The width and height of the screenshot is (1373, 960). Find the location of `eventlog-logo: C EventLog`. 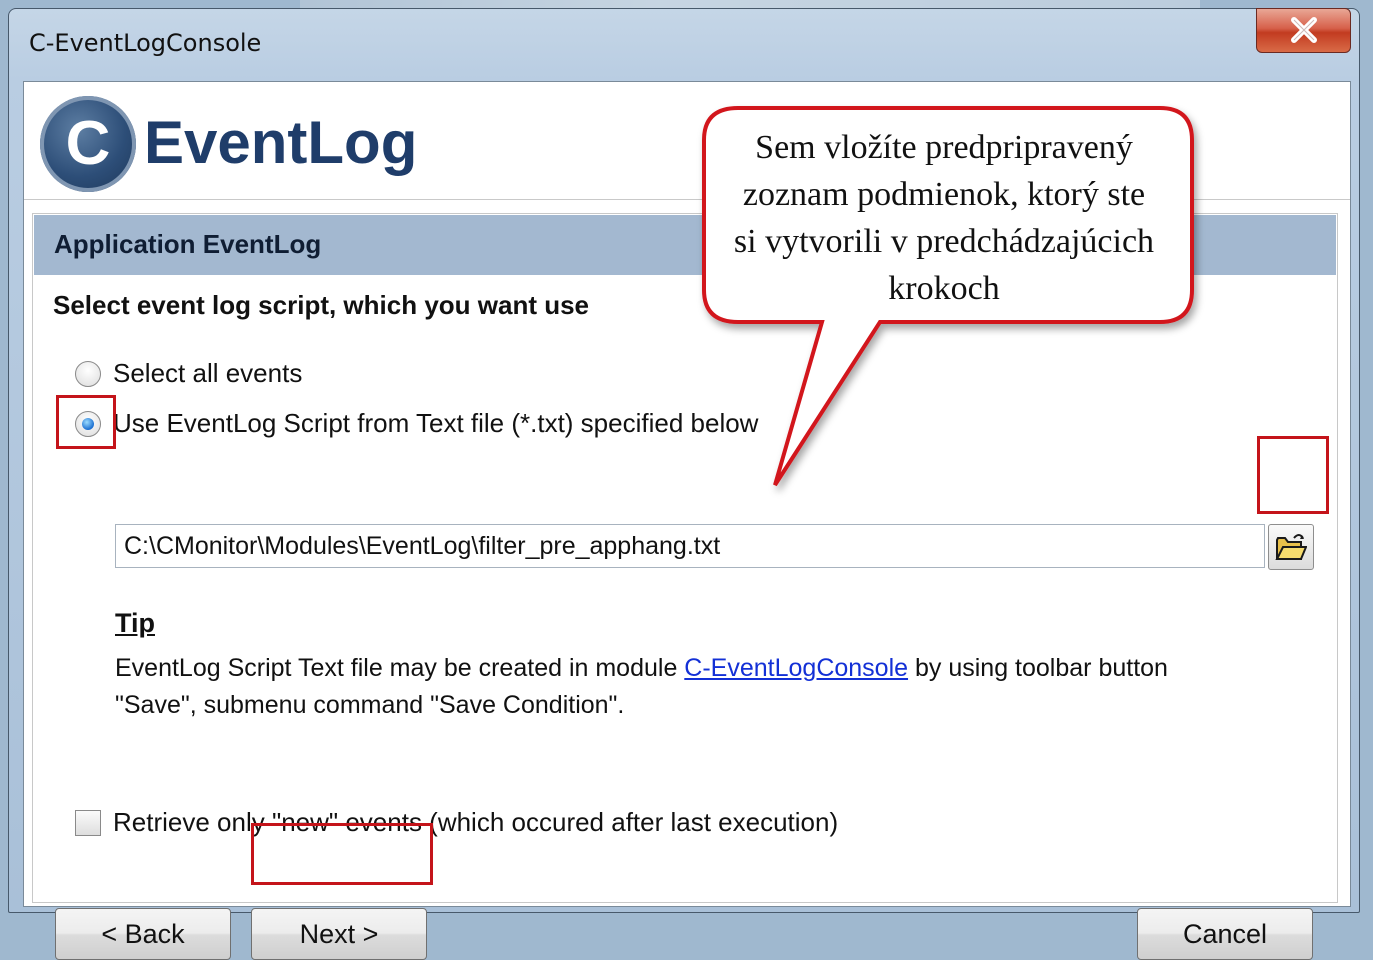

eventlog-logo: C EventLog is located at coordinates (228, 141).